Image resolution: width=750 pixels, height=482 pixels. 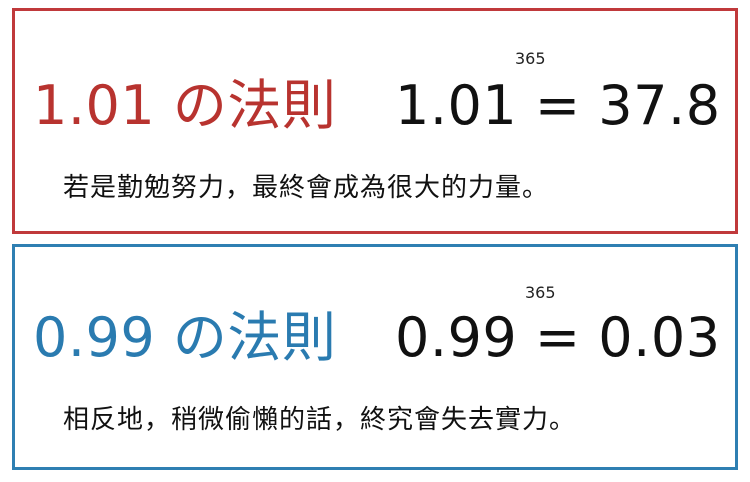 What do you see at coordinates (185, 105) in the screenshot?
I see `law-title: 1.01 の法則` at bounding box center [185, 105].